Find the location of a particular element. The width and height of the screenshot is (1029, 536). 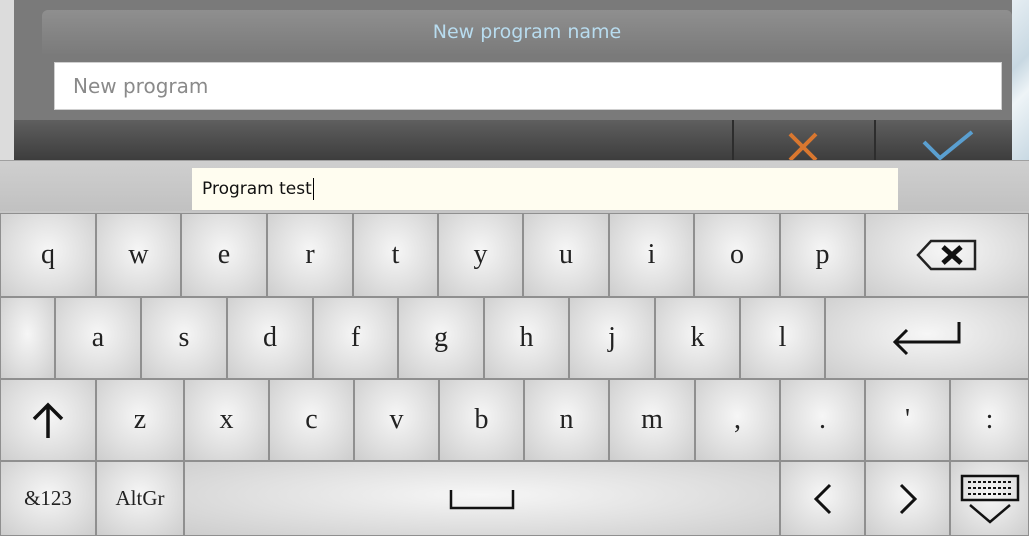

key-x: x is located at coordinates (226, 420).